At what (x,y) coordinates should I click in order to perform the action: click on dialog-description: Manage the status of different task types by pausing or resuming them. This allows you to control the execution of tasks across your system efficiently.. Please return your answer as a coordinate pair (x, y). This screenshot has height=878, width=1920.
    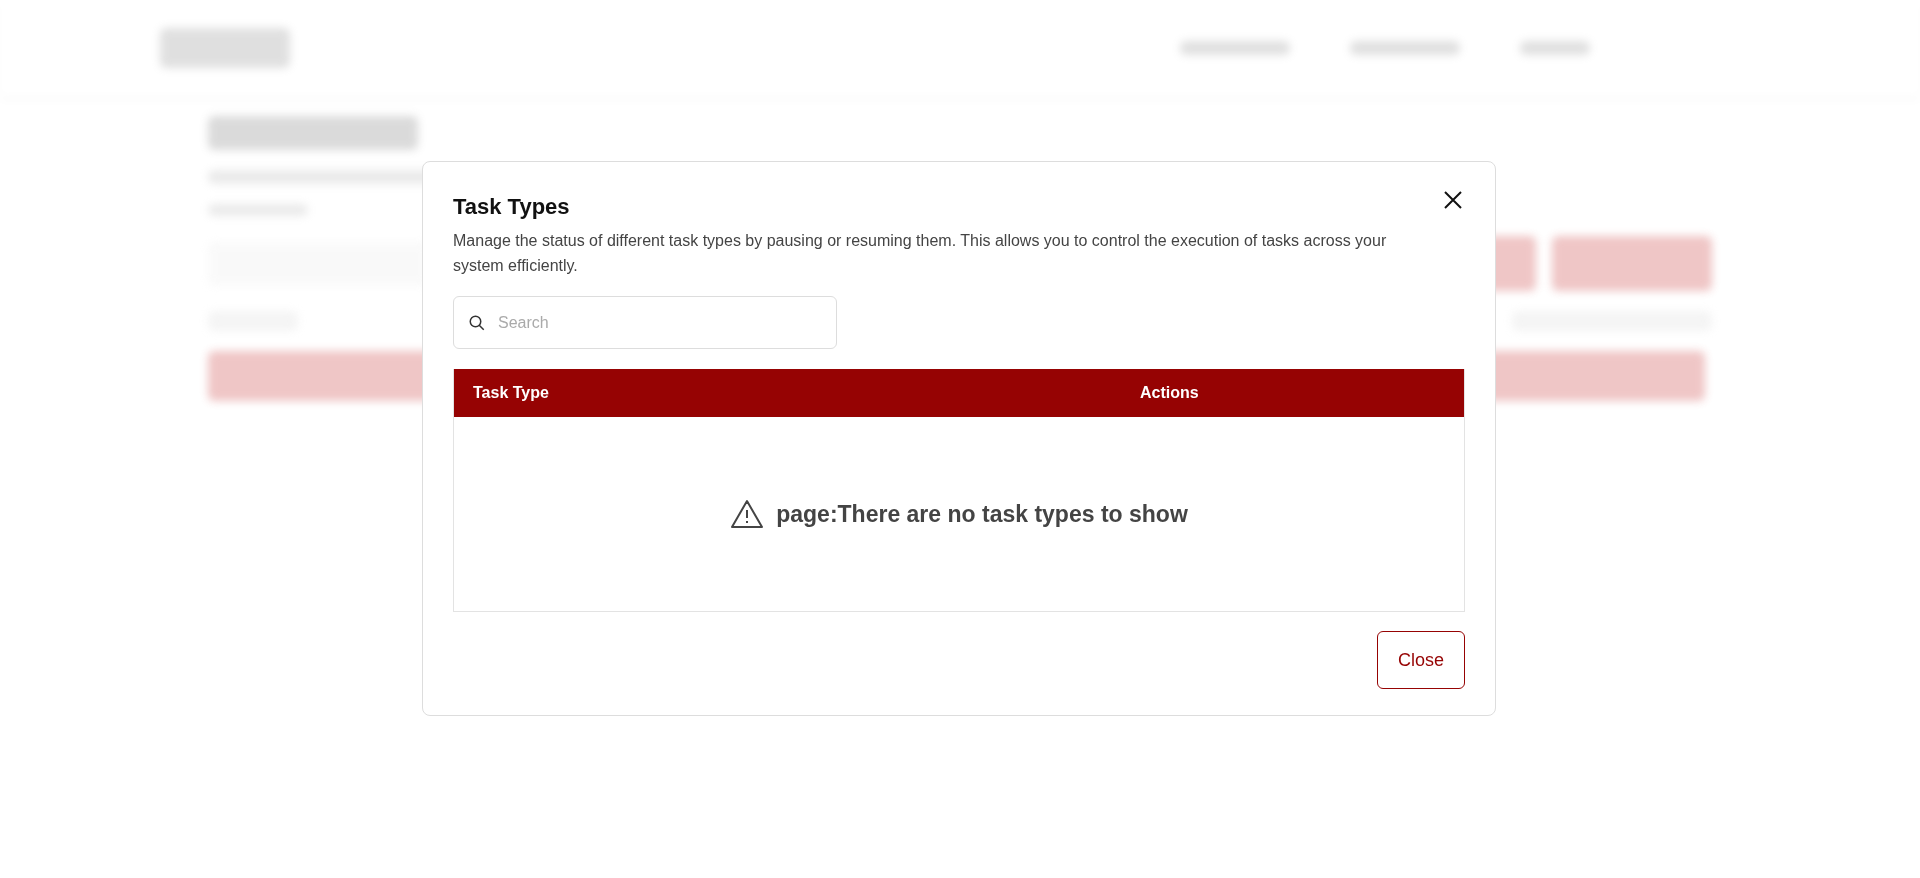
    Looking at the image, I should click on (920, 253).